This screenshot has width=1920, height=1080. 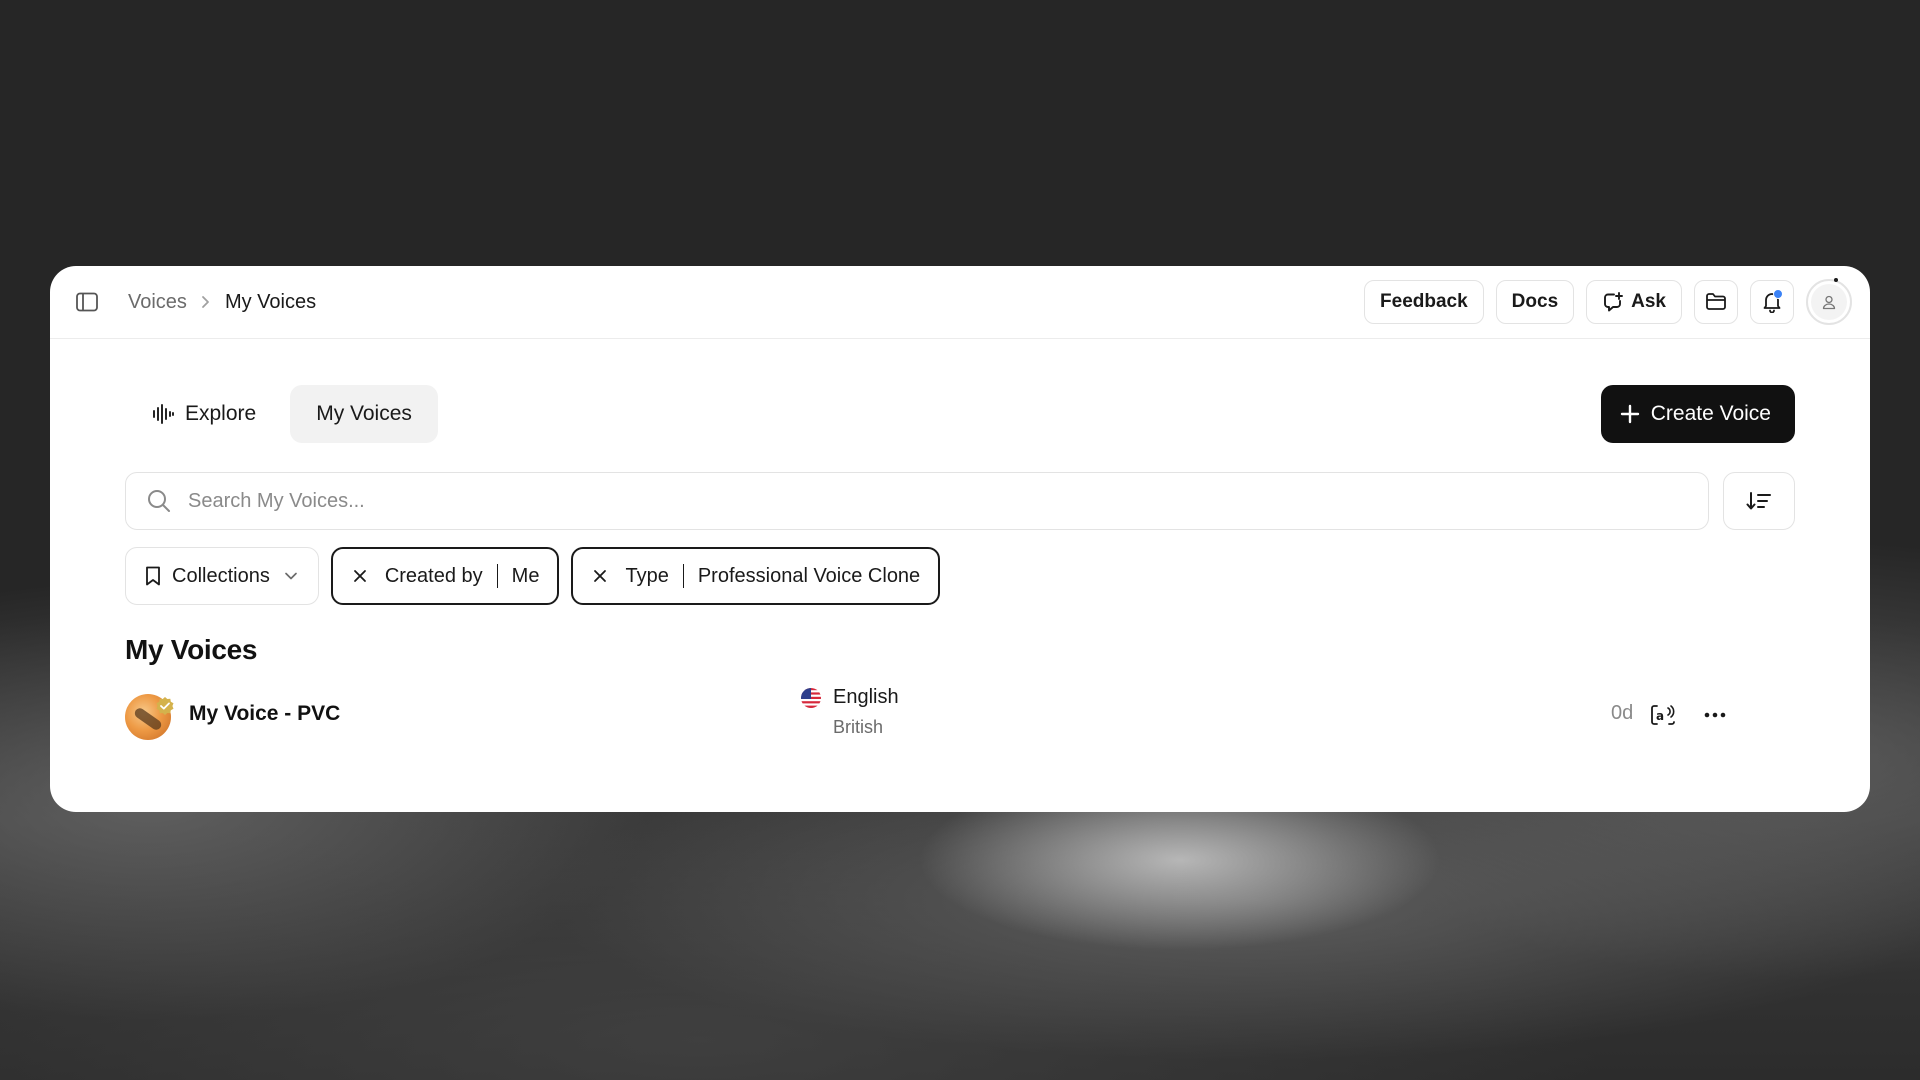 I want to click on chevron-right-icon, so click(x=206, y=302).